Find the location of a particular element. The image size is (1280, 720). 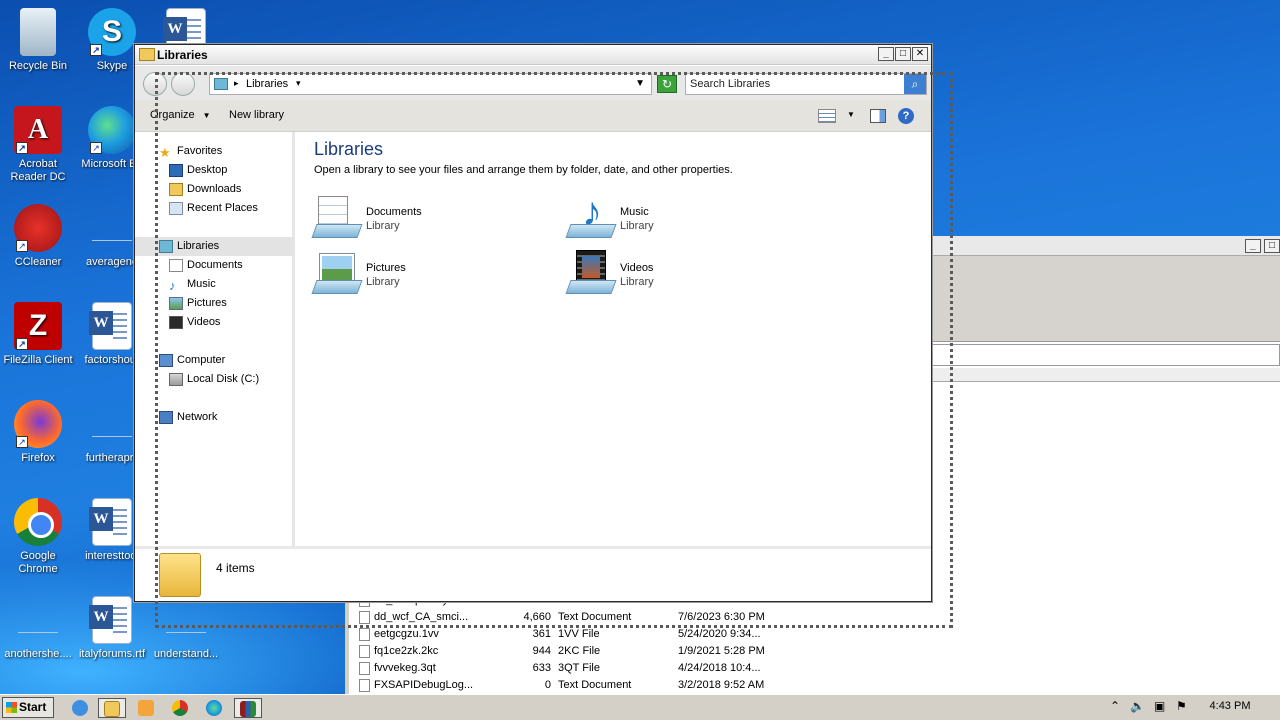

nav-item-music: ♪ Music is located at coordinates (215, 284).